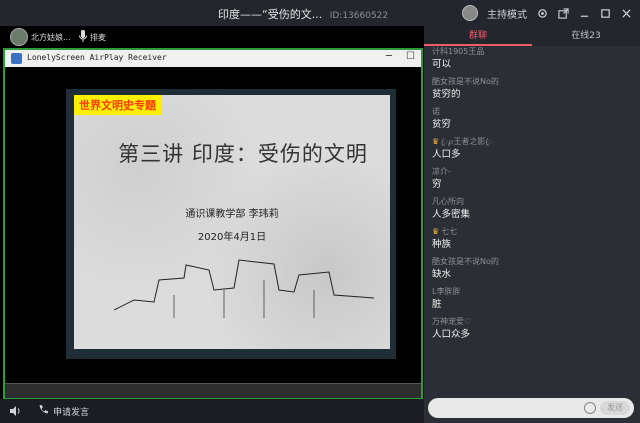 This screenshot has height=423, width=640. I want to click on chat-sender-label: 计科1905王品, so click(458, 51).